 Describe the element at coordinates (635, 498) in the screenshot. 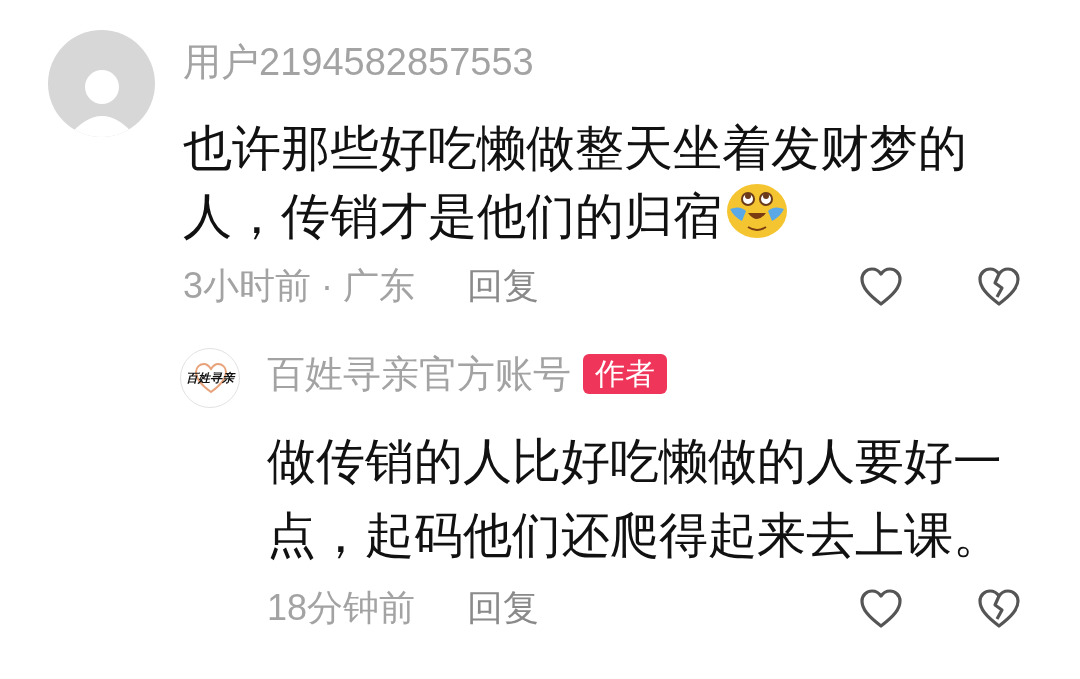

I see `reply-text: 做传销的人比好吃懒做的人要好一点，起码他们还爬得起来去上课。` at that location.